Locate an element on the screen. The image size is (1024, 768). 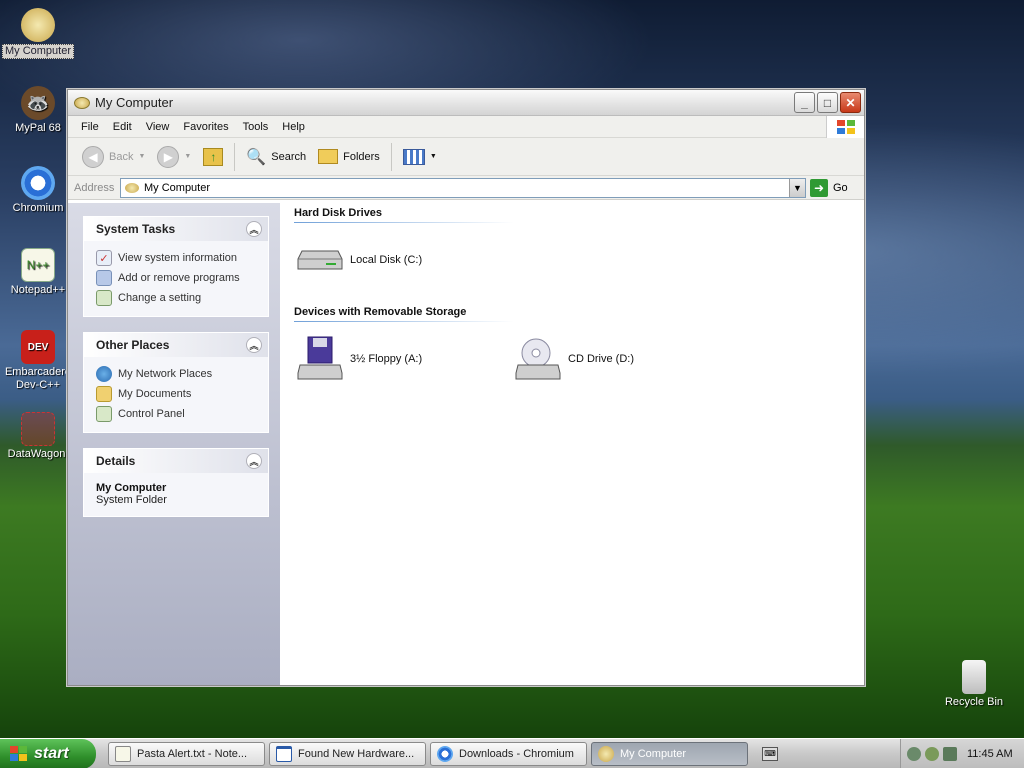
menu-tools: Tools is located at coordinates (256, 127).